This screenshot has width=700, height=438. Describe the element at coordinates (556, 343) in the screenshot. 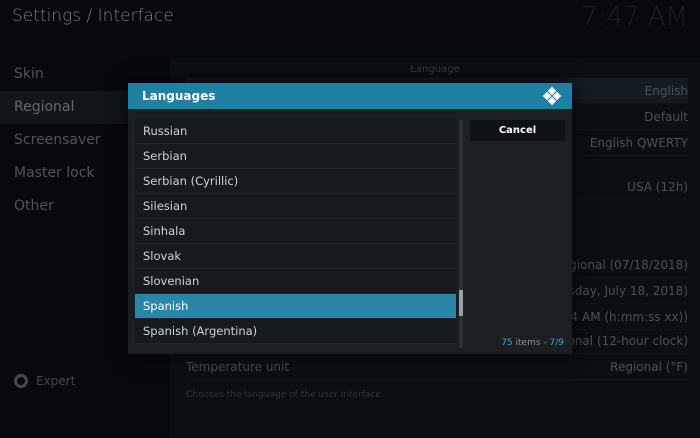

I see `page-indicator: 7/9` at that location.